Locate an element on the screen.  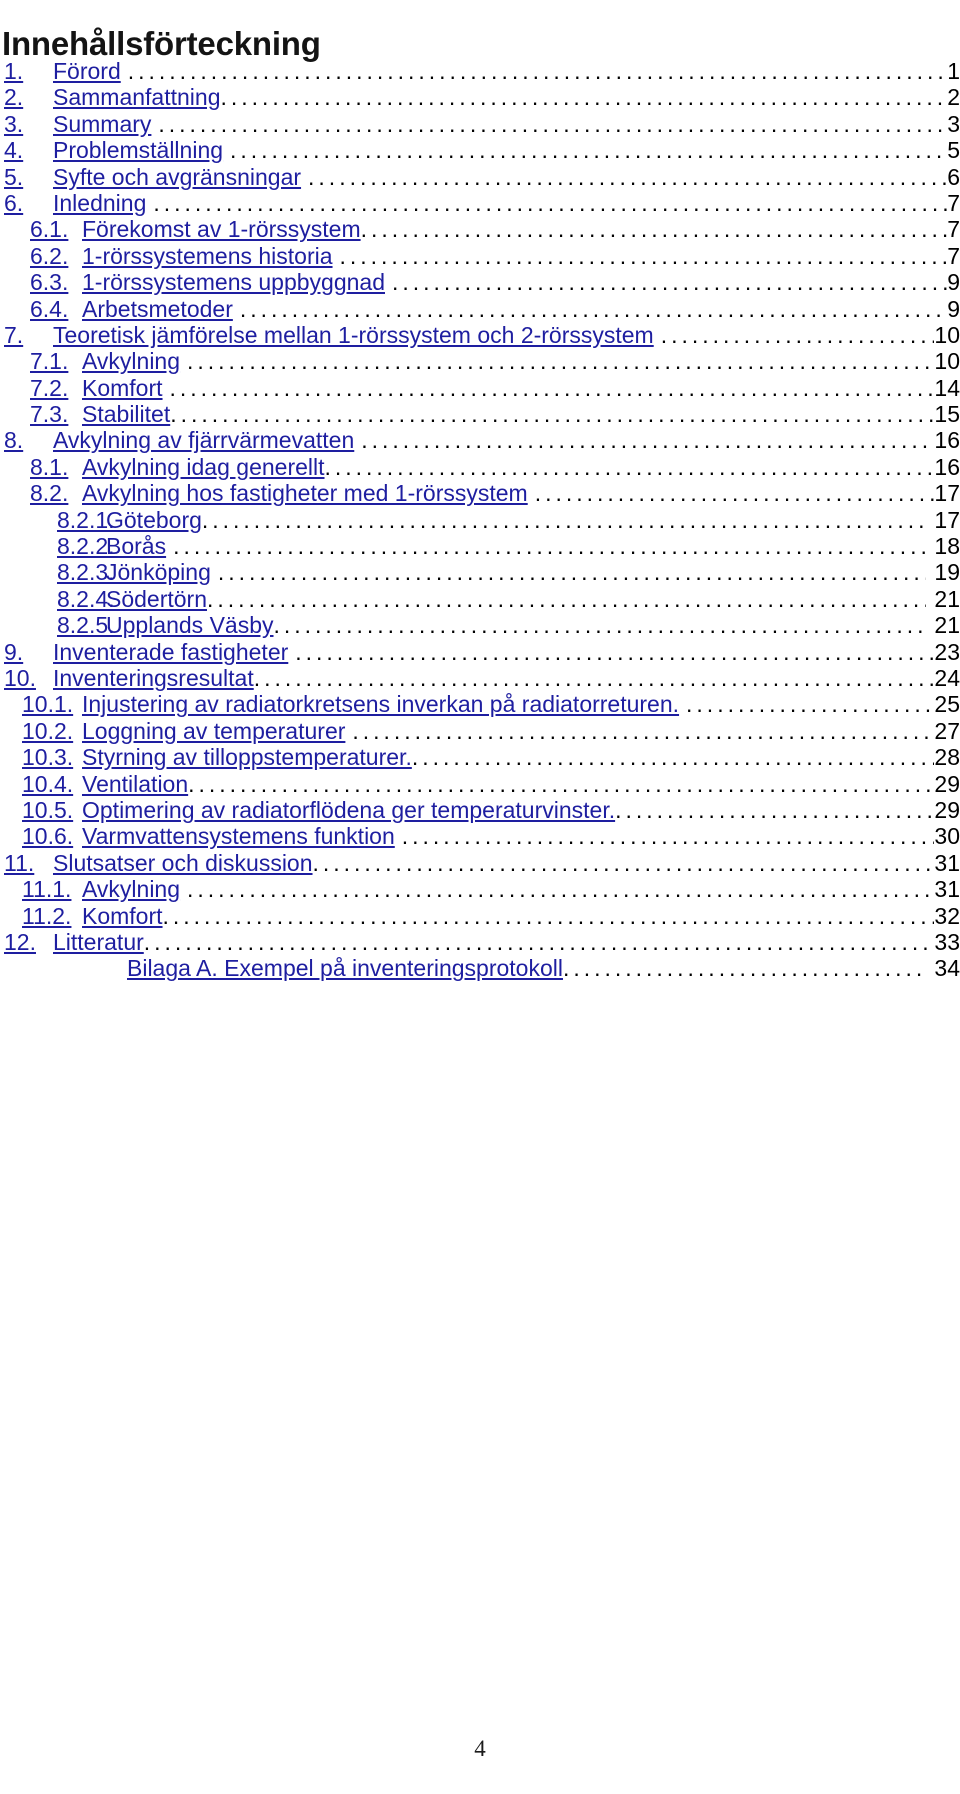
toc-entry: 6.2. 1-rörssystemens historia 7 is located at coordinates (480, 256).